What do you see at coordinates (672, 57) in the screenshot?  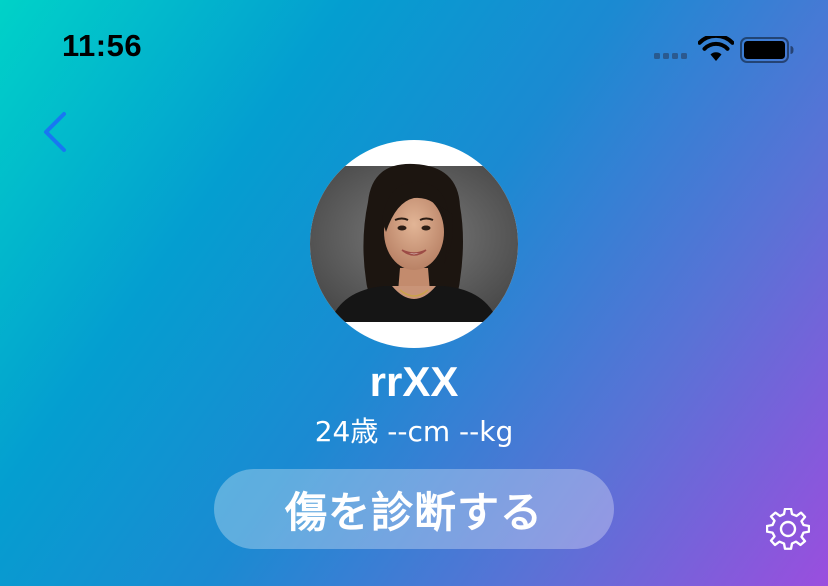 I see `cellular-signal-icon` at bounding box center [672, 57].